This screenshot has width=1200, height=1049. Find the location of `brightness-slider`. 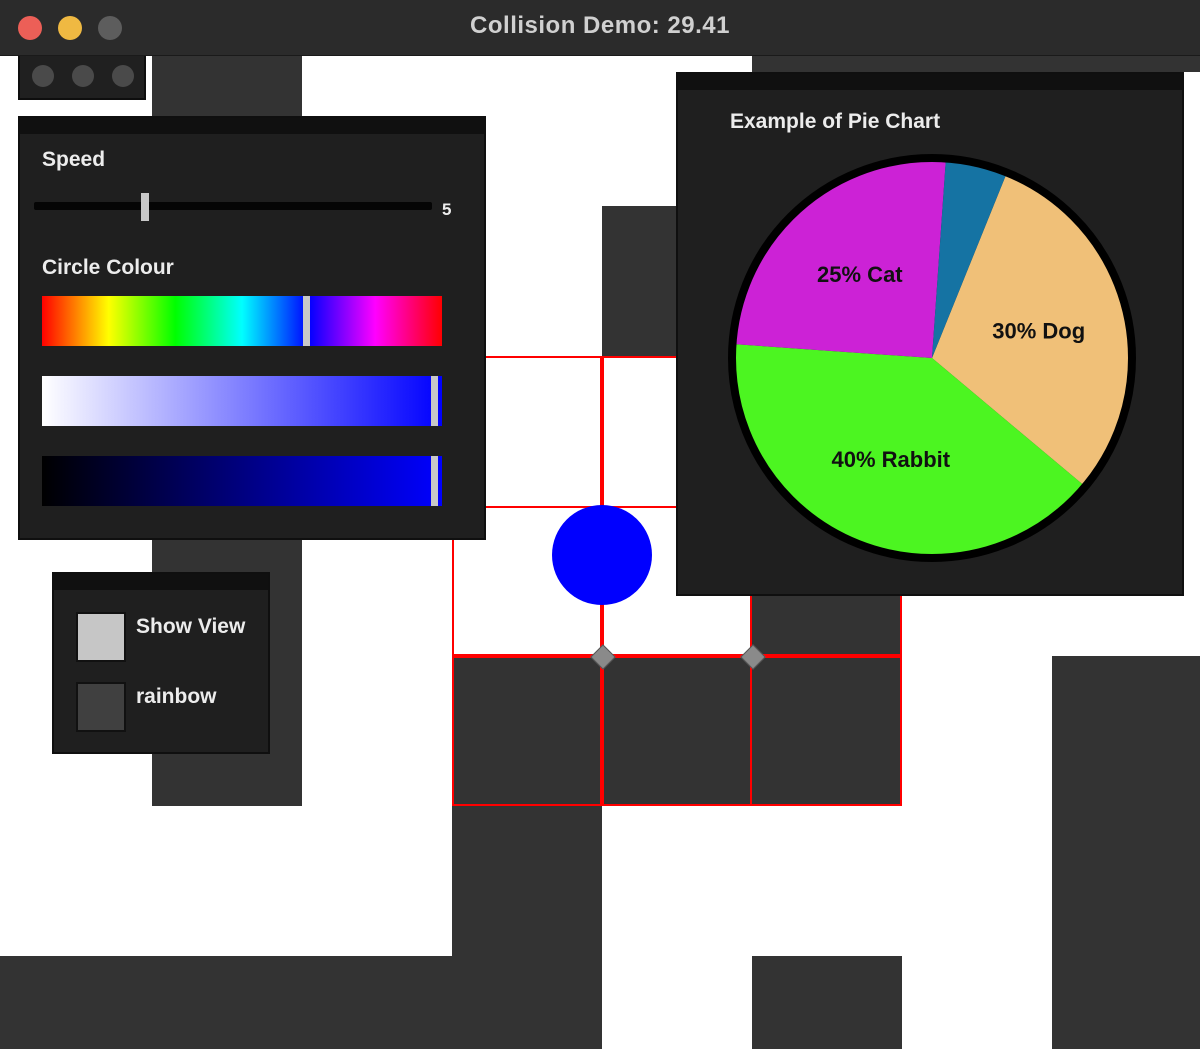

brightness-slider is located at coordinates (242, 481).